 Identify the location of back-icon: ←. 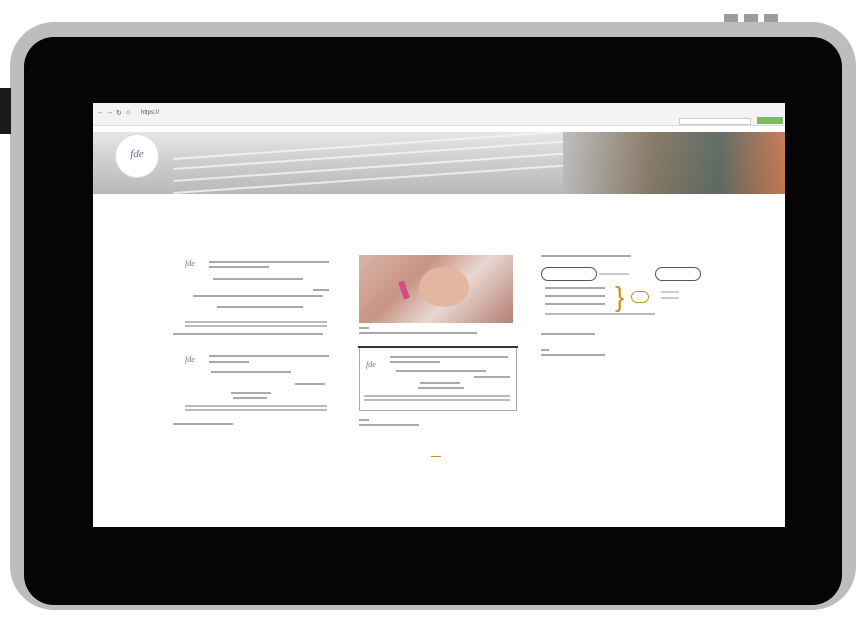
(100, 112).